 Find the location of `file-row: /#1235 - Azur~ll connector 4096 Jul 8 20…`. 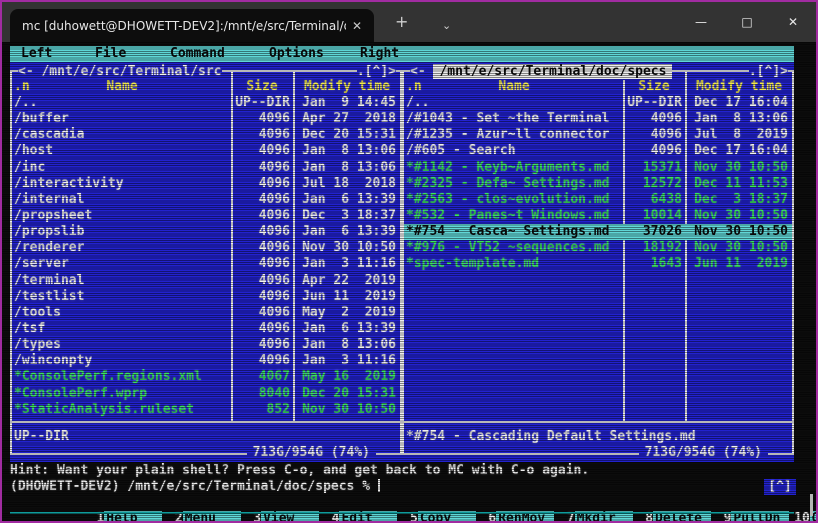

file-row: /#1235 - Azur~ll connector 4096 Jul 8 20… is located at coordinates (598, 135).